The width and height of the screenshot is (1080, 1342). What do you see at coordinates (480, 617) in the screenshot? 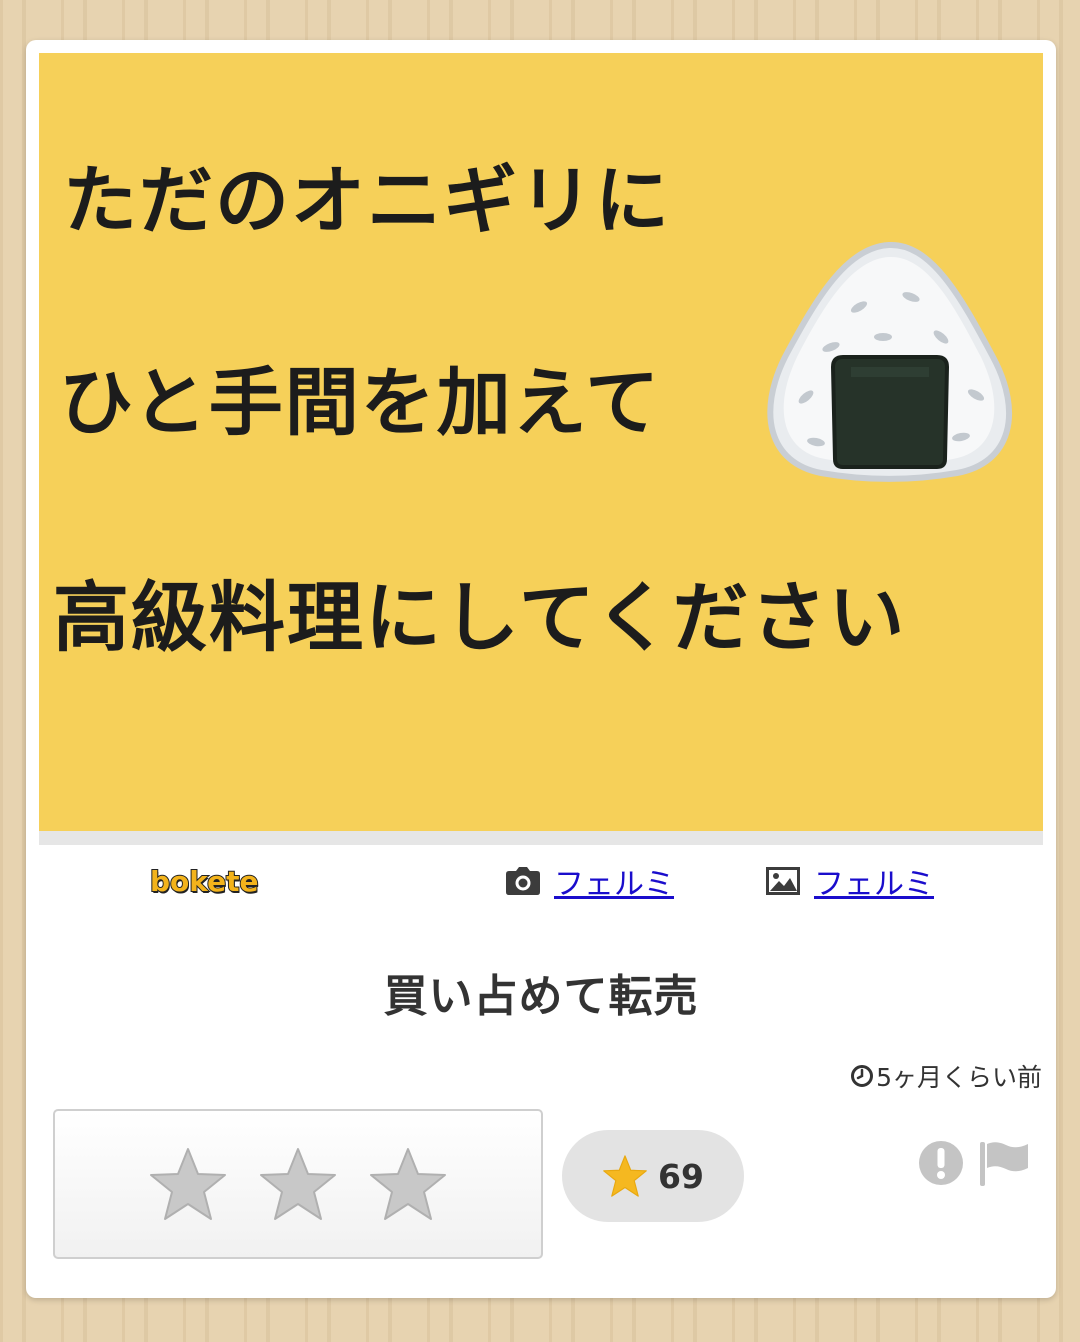
I see `image-text-line-3: 高級料理にしてください` at bounding box center [480, 617].